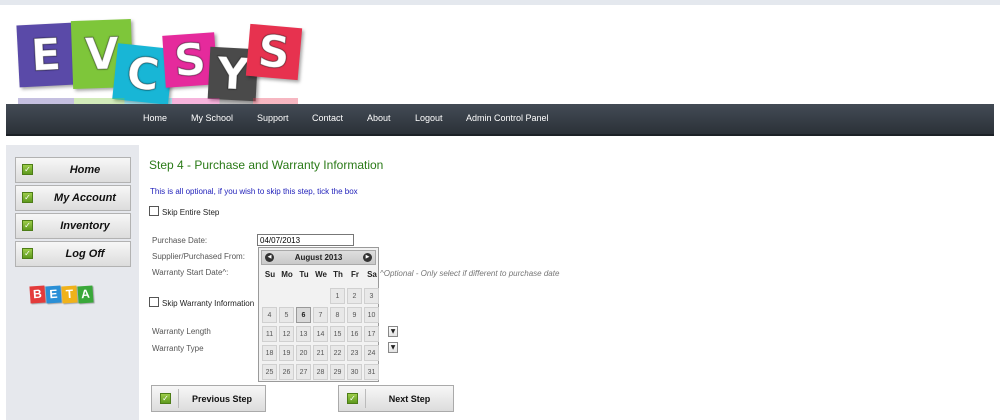 The height and width of the screenshot is (420, 1000). Describe the element at coordinates (371, 353) in the screenshot. I see `calendar-day: 24` at that location.